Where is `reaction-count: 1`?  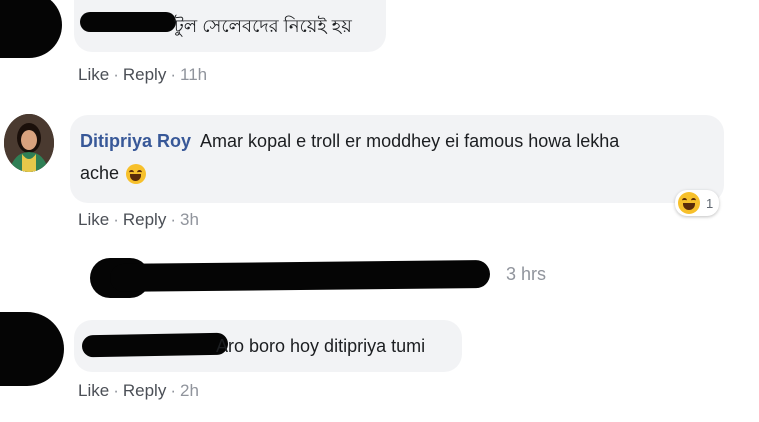
reaction-count: 1 is located at coordinates (710, 203).